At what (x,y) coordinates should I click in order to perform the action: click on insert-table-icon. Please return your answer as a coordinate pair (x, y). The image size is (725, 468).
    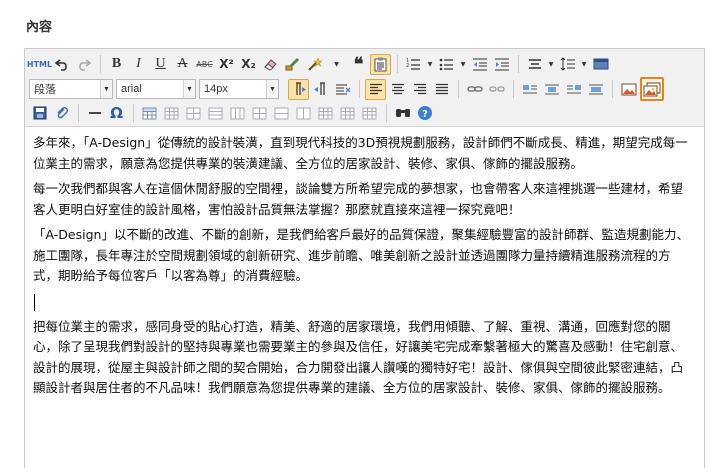
    Looking at the image, I should click on (149, 113).